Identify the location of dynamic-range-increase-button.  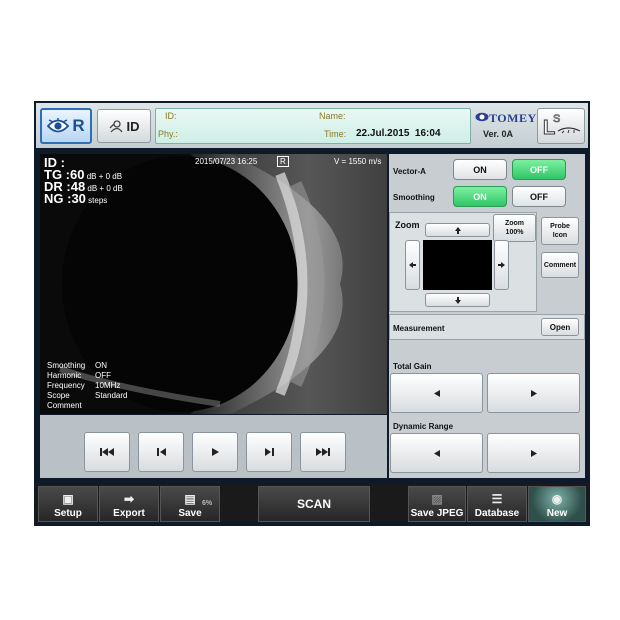
(533, 453).